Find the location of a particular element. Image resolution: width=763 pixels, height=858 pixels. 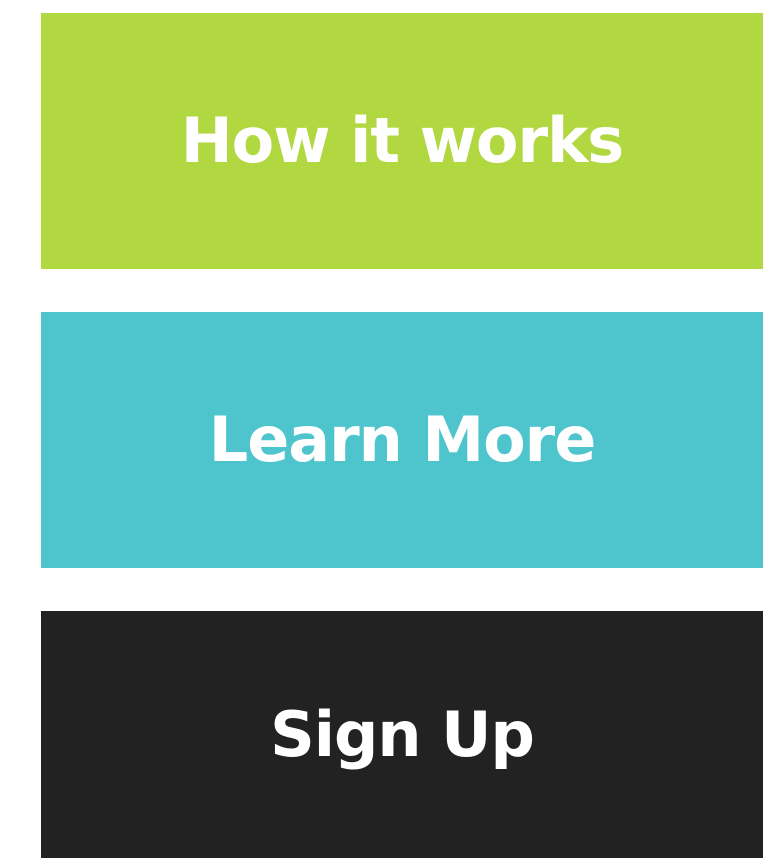

how-it-works-label: How it works is located at coordinates (402, 140).